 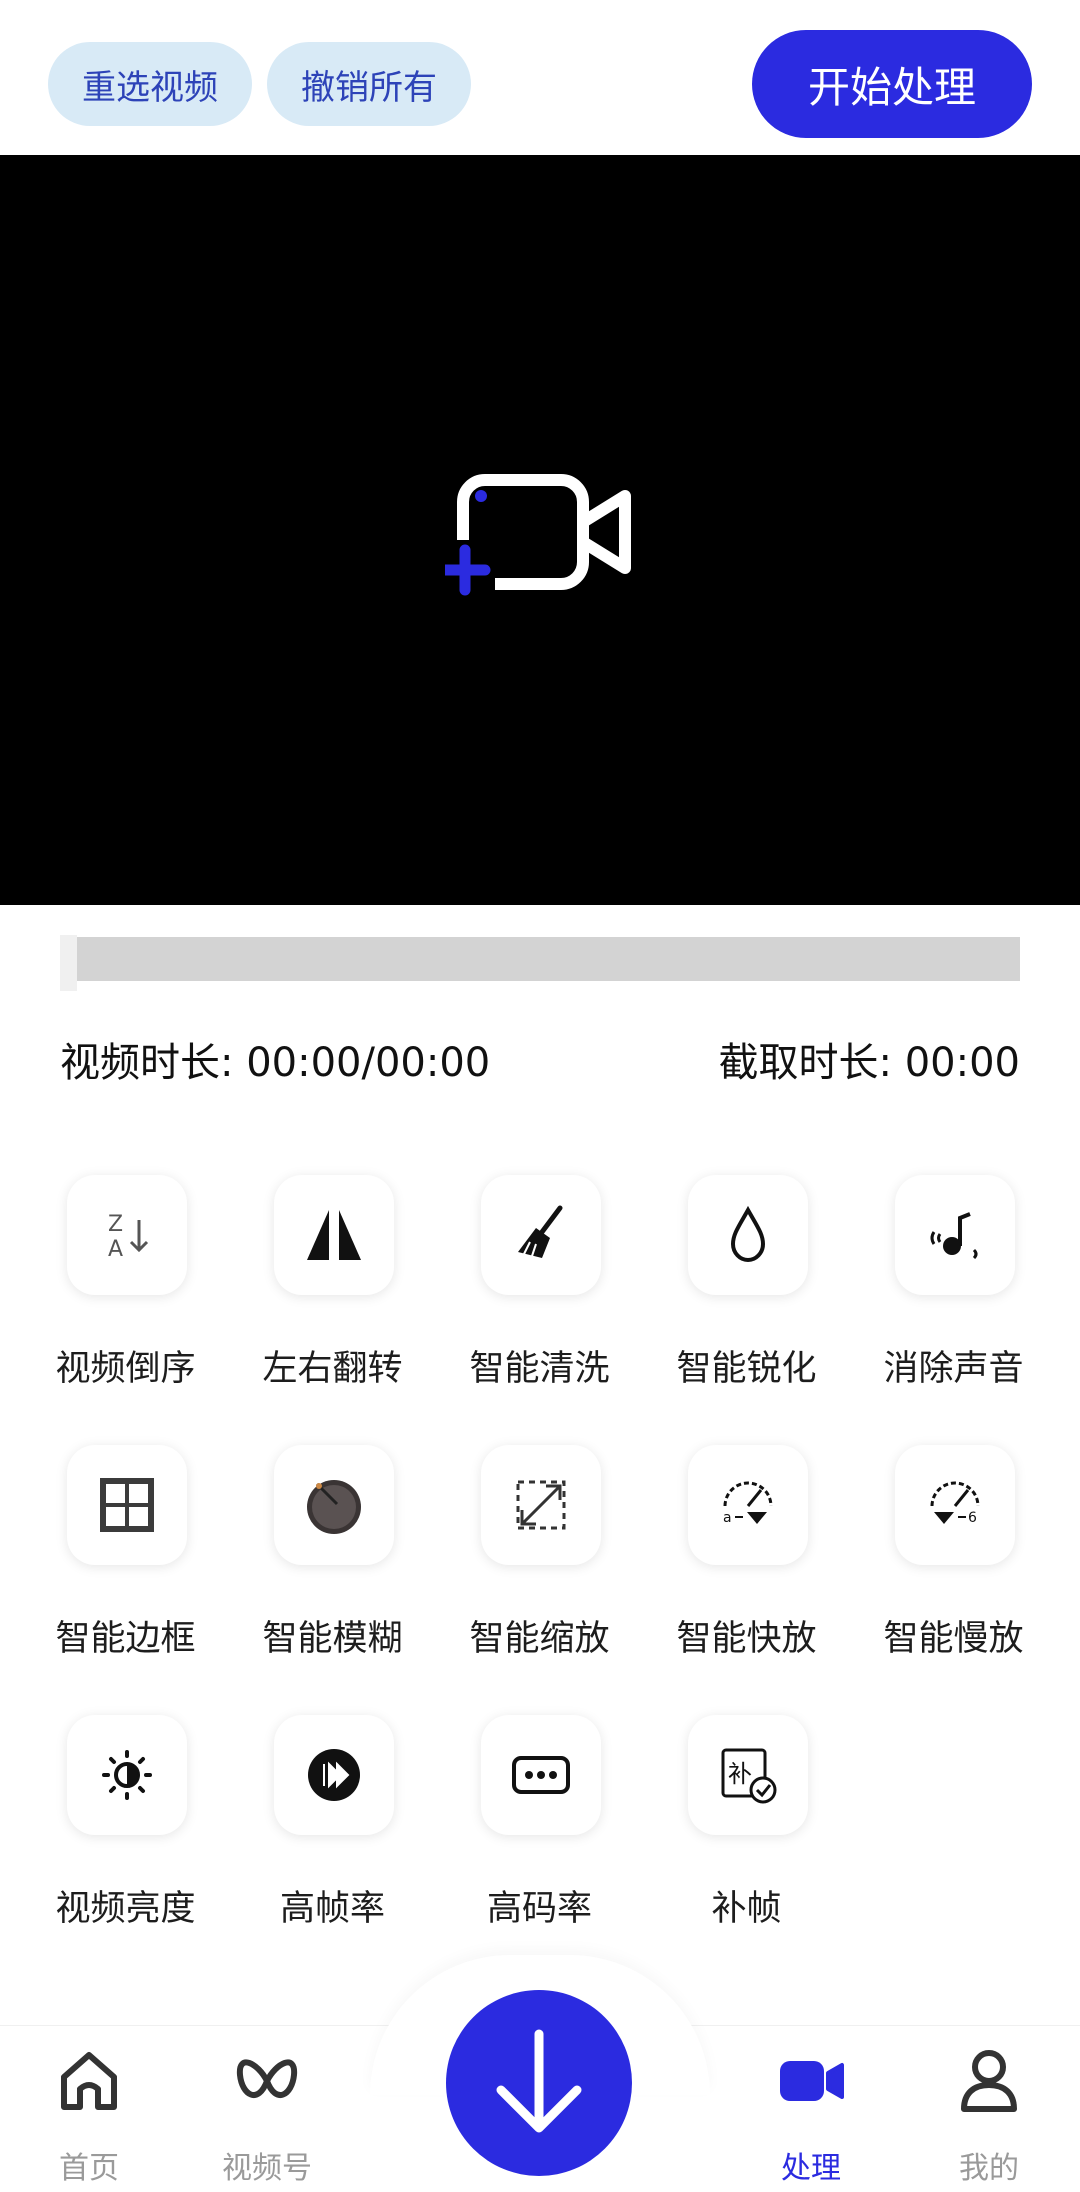 I want to click on video-duration-label: 视频时长: 00:00/00:00, so click(x=275, y=1063).